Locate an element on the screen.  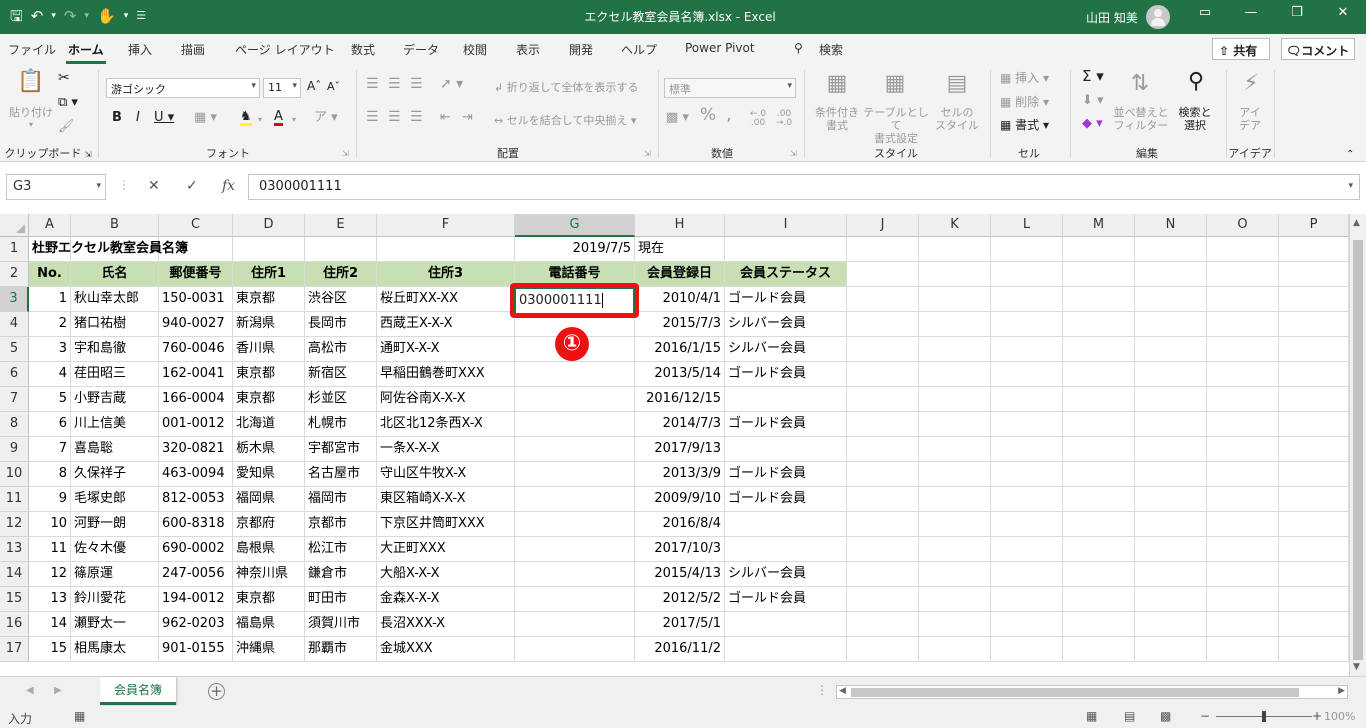
autosum-icon: Σ ▾ is located at coordinates (1093, 76).